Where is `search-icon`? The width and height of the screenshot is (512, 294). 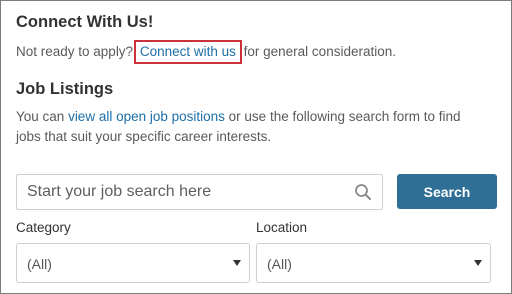 search-icon is located at coordinates (363, 192).